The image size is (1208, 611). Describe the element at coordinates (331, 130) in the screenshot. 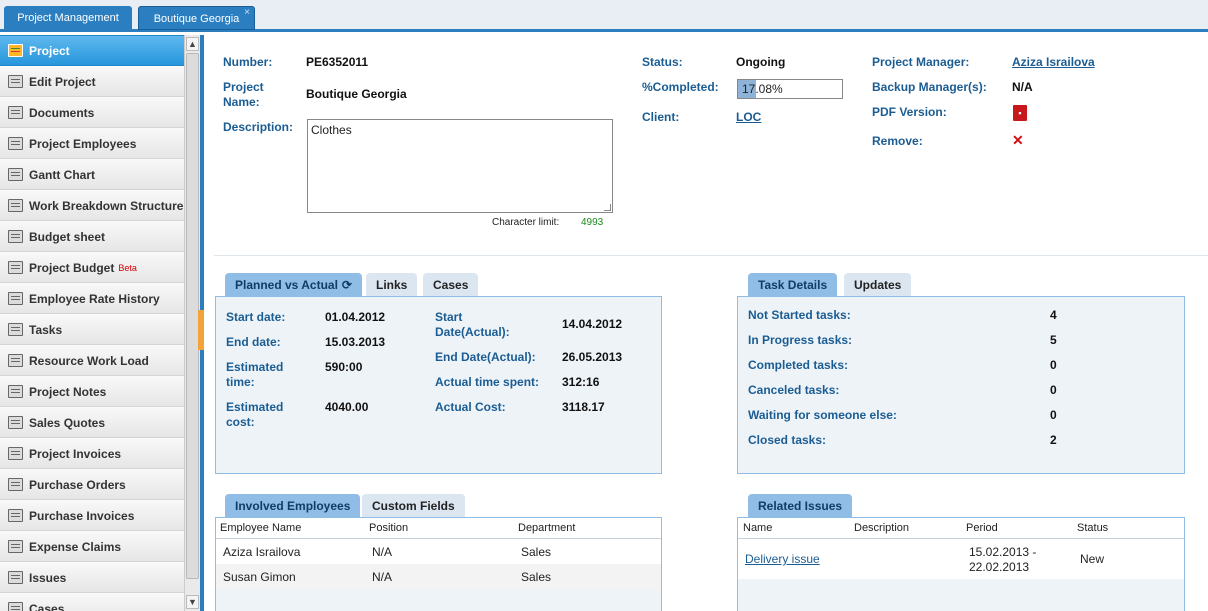

I see `description-text: Clothes` at that location.